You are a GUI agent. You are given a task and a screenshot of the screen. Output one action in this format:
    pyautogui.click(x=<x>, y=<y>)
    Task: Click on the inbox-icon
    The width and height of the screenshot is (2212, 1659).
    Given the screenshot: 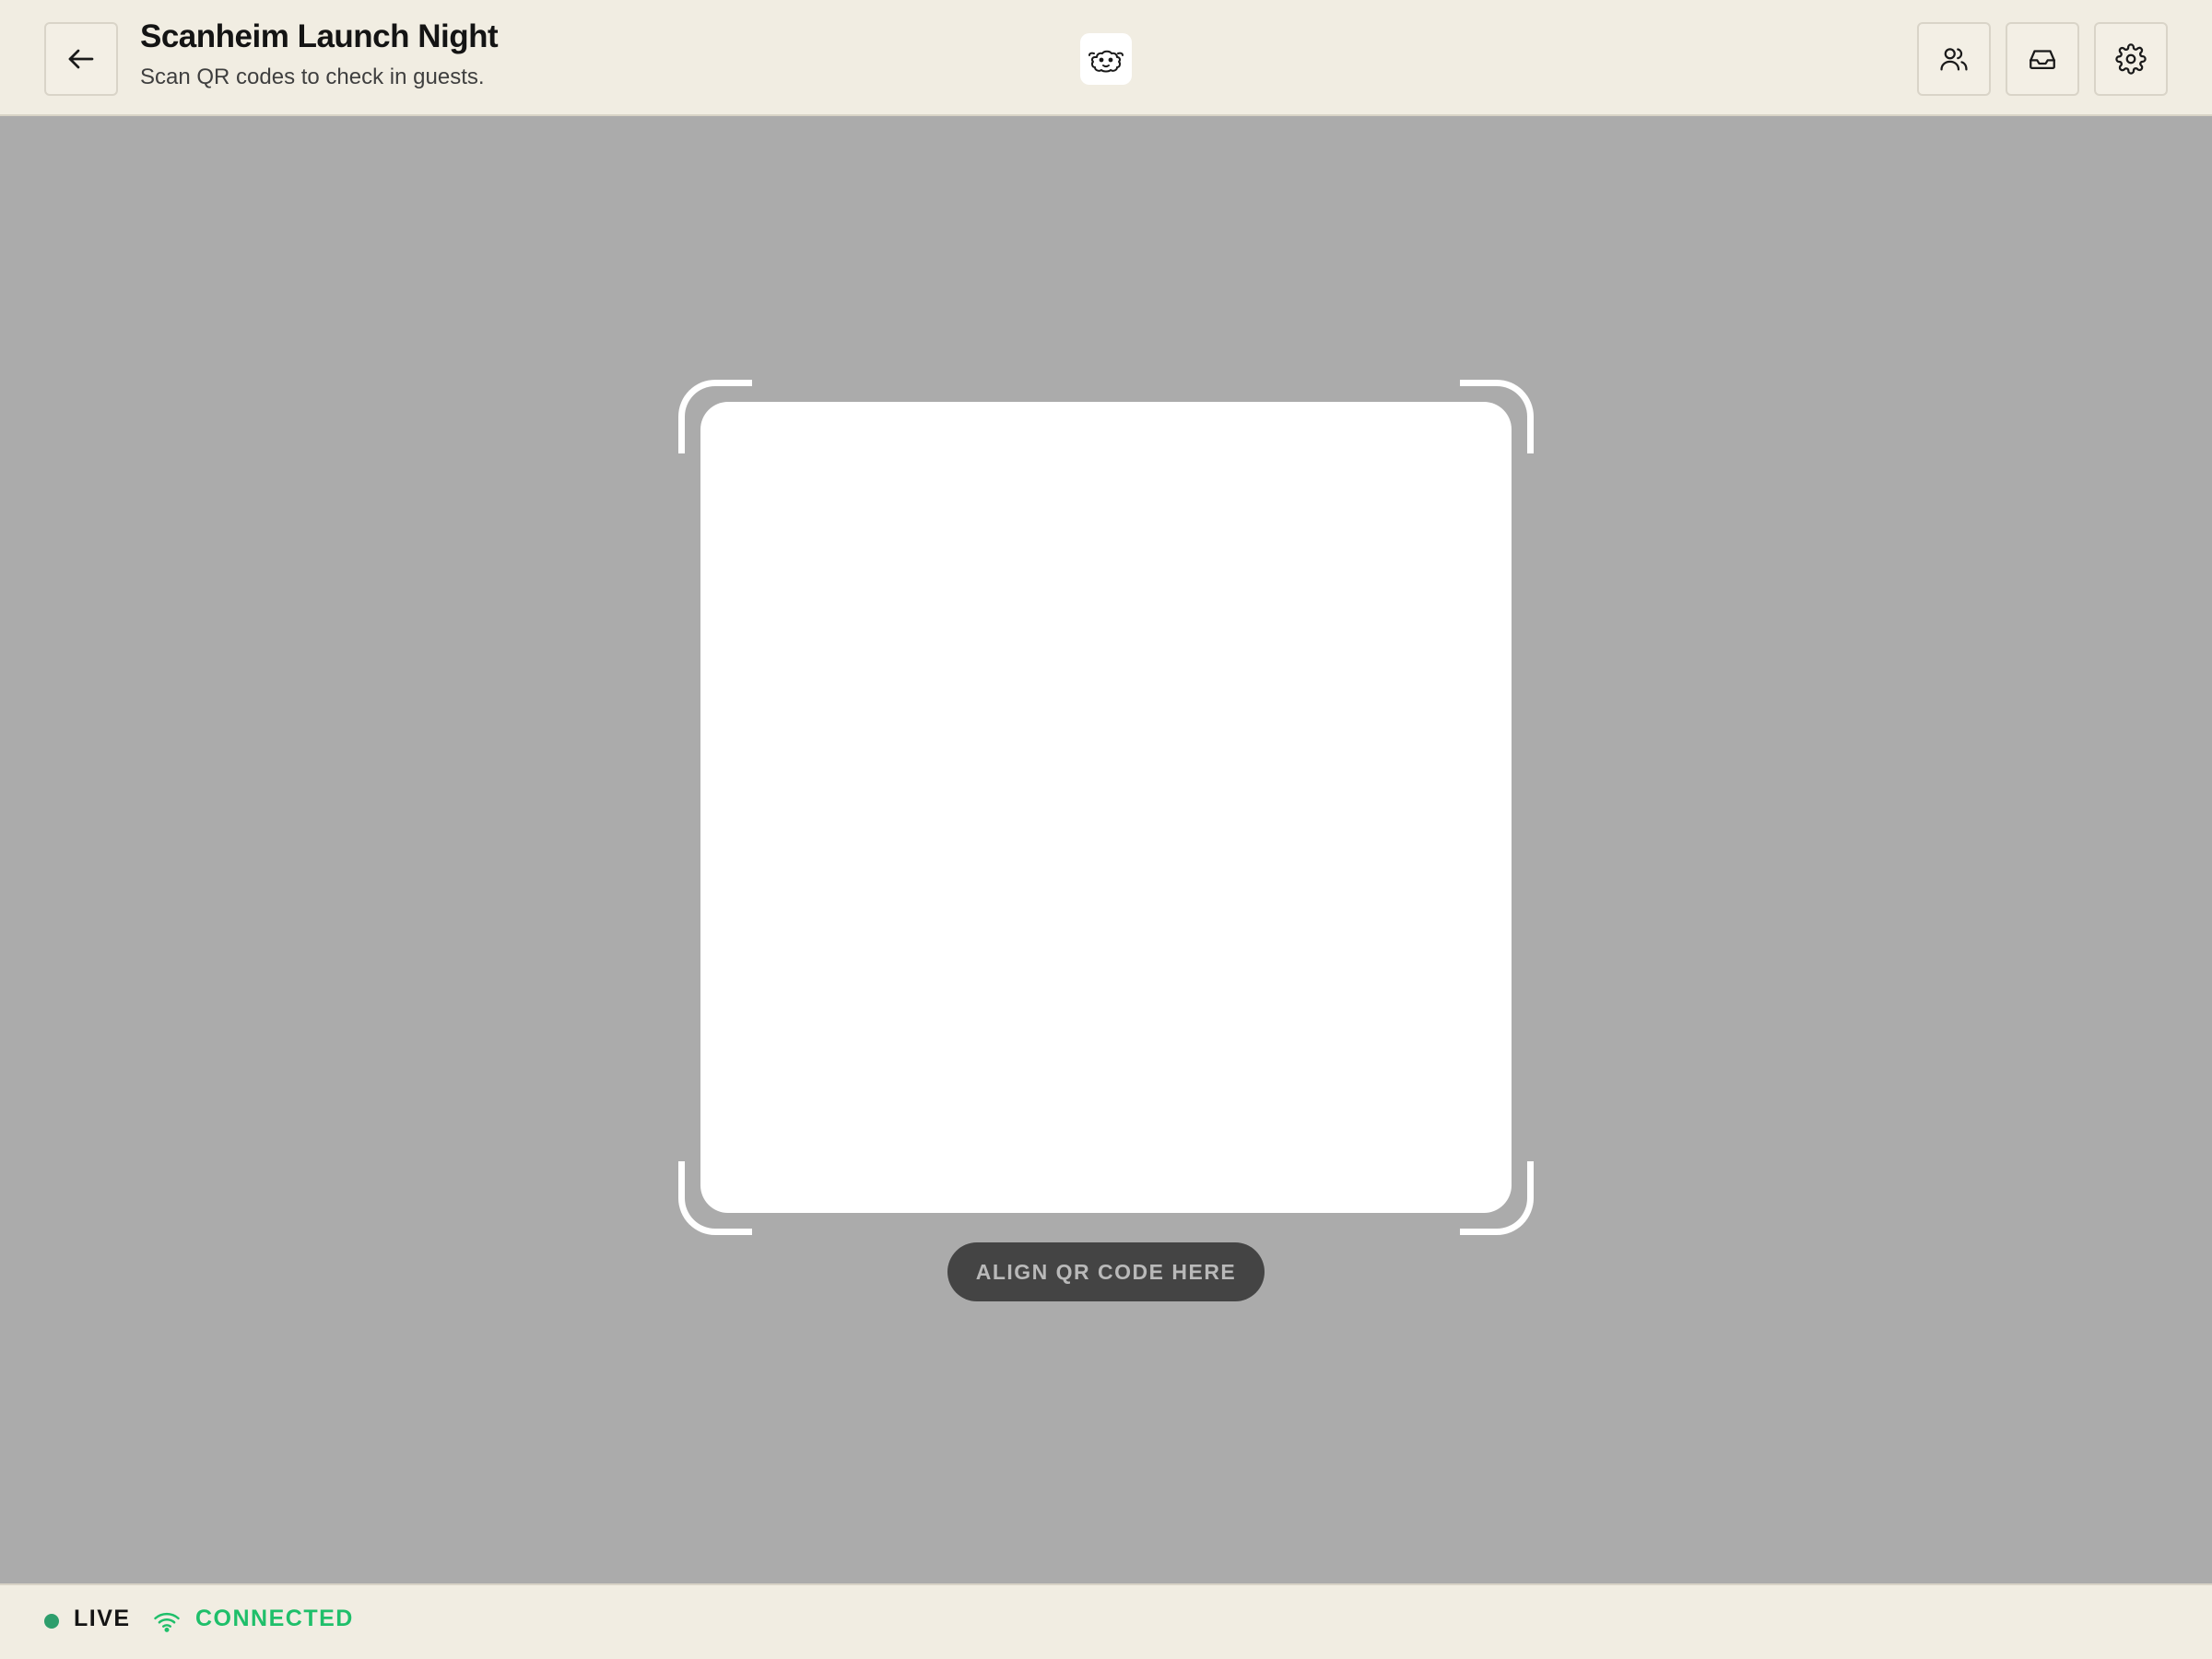 What is the action you would take?
    pyautogui.click(x=2042, y=60)
    